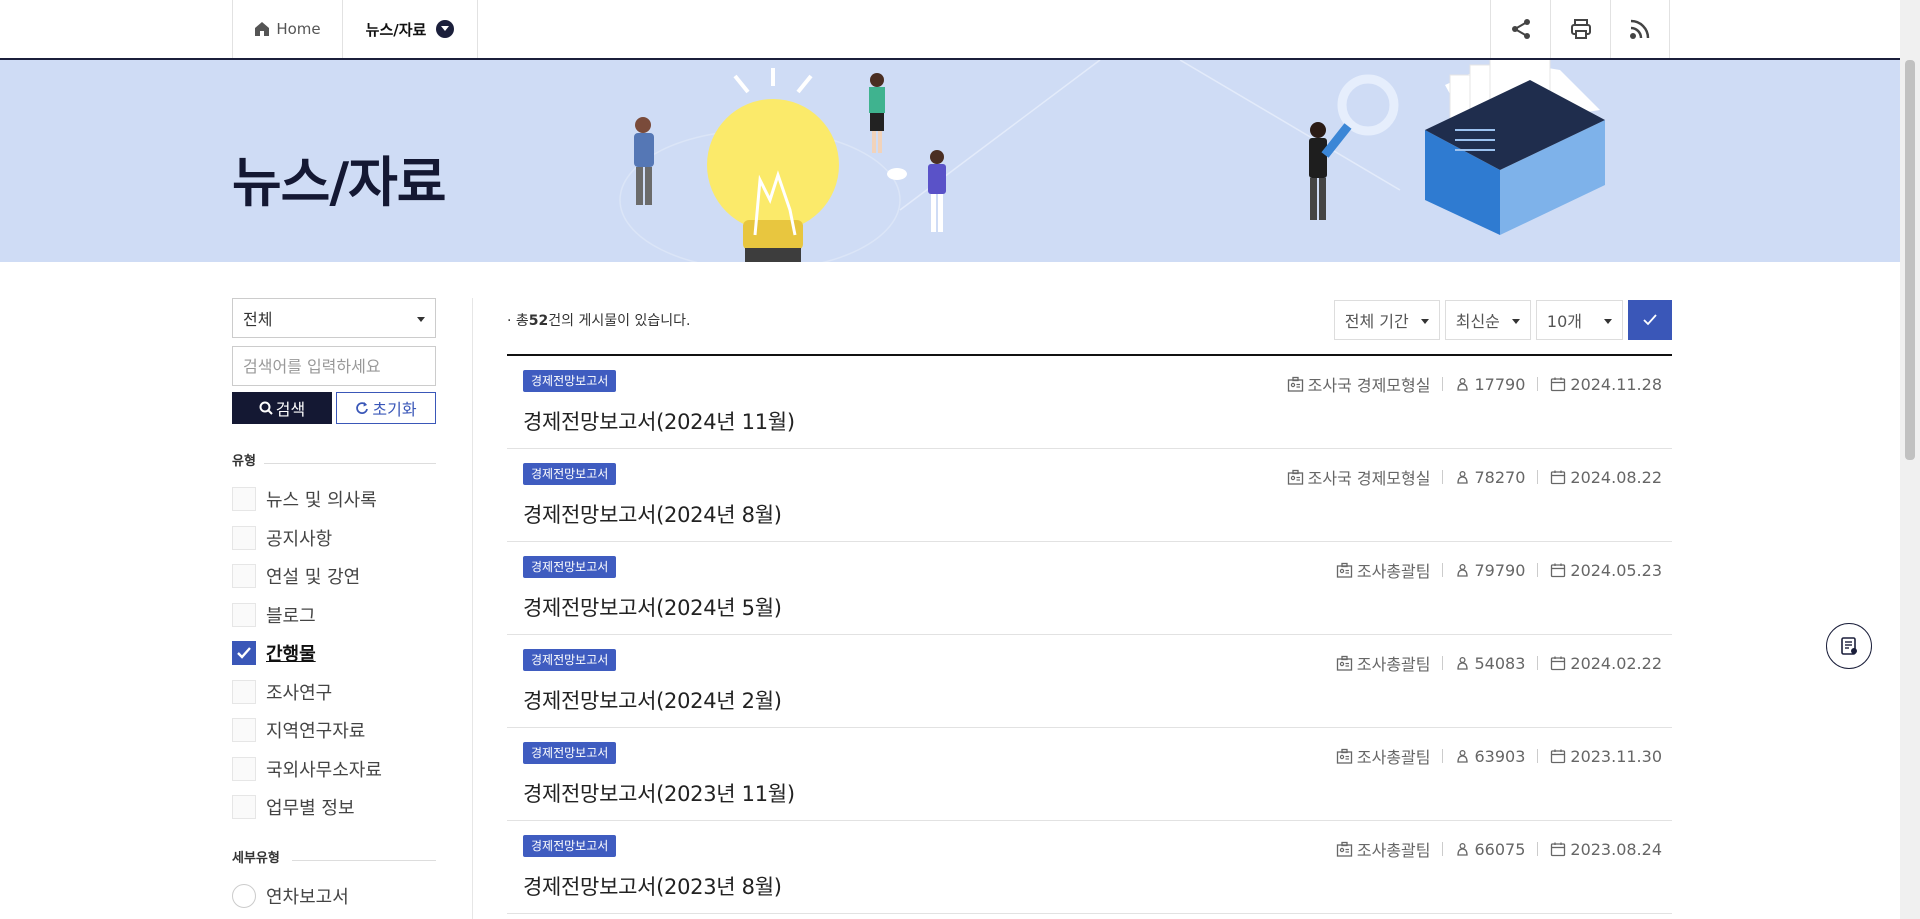  Describe the element at coordinates (362, 408) in the screenshot. I see `refresh-icon` at that location.